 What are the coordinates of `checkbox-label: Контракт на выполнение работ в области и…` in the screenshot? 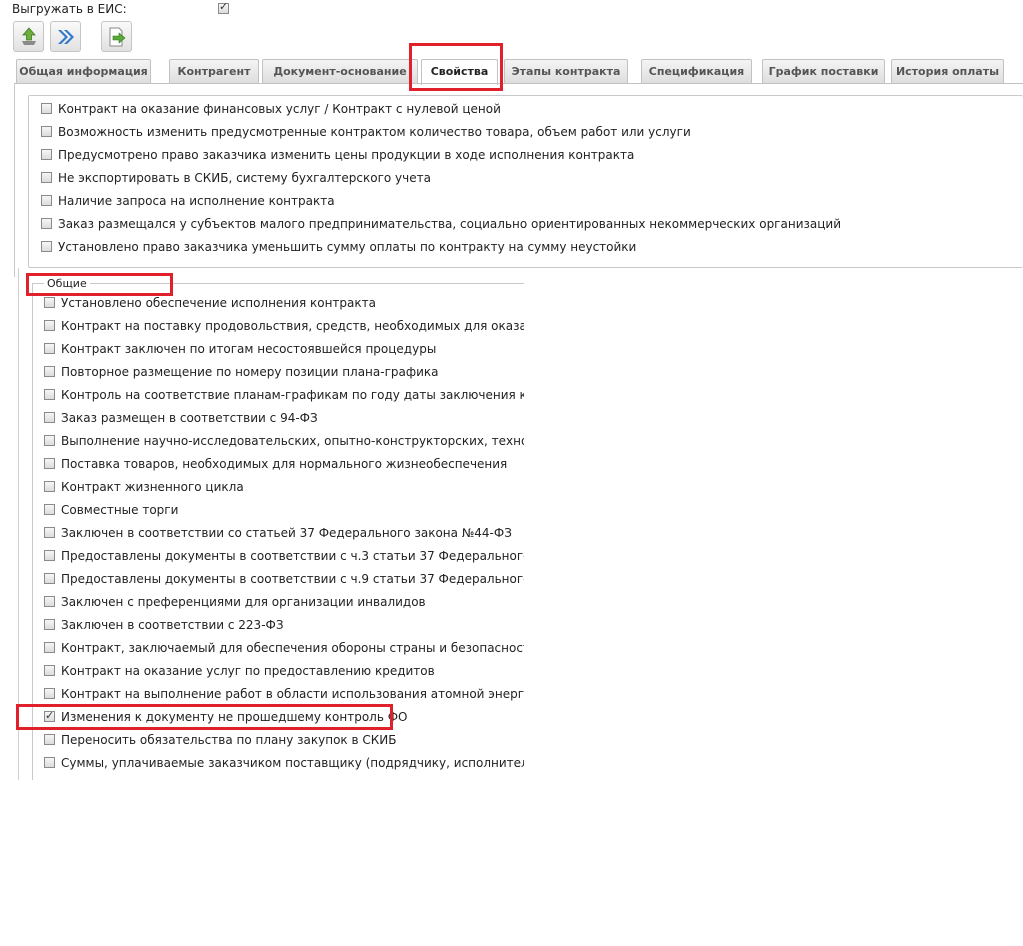 It's located at (292, 694).